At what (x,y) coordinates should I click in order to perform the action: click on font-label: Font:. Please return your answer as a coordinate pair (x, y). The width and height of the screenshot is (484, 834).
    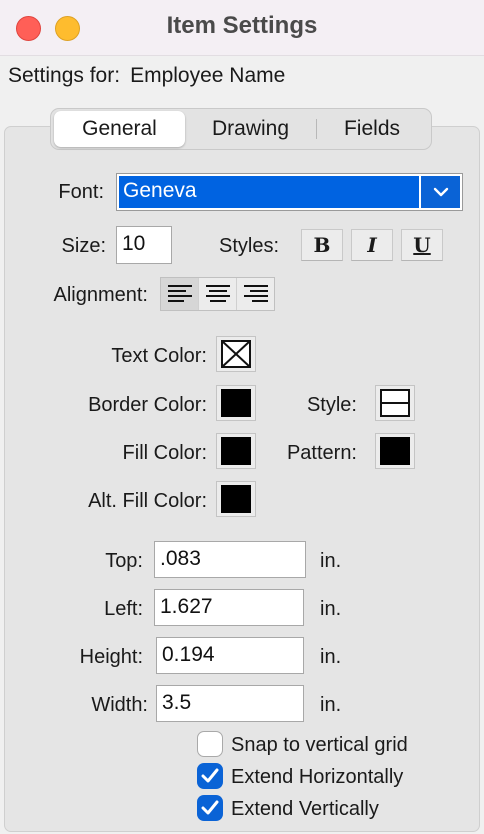
    Looking at the image, I should click on (81, 192).